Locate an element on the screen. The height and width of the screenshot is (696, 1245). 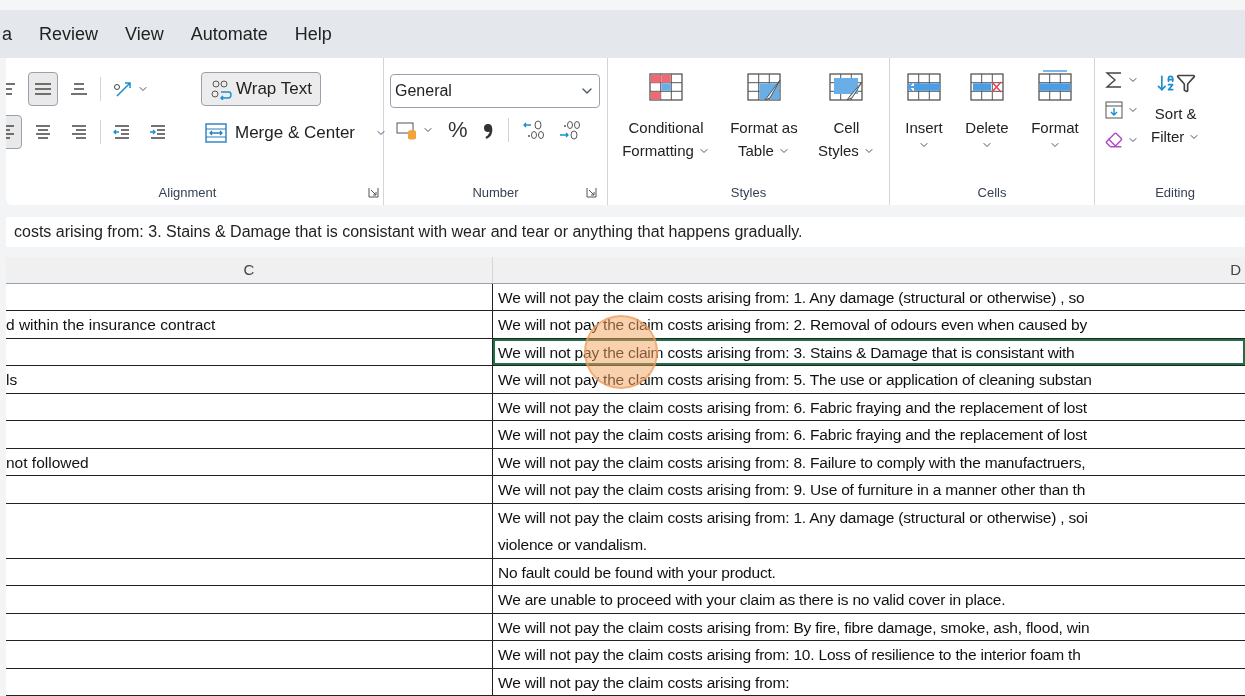
merge-cells-icon is located at coordinates (216, 133).